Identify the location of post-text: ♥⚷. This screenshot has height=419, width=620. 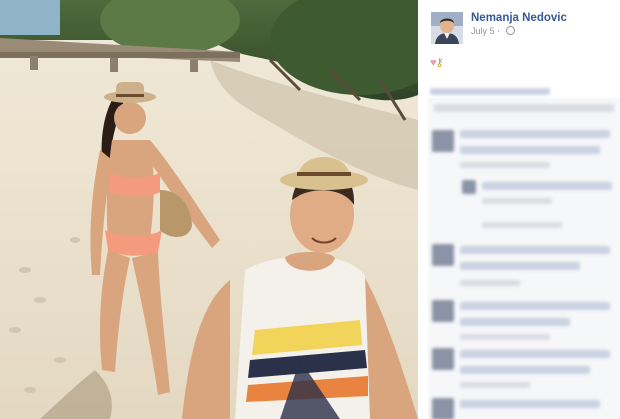
(437, 62).